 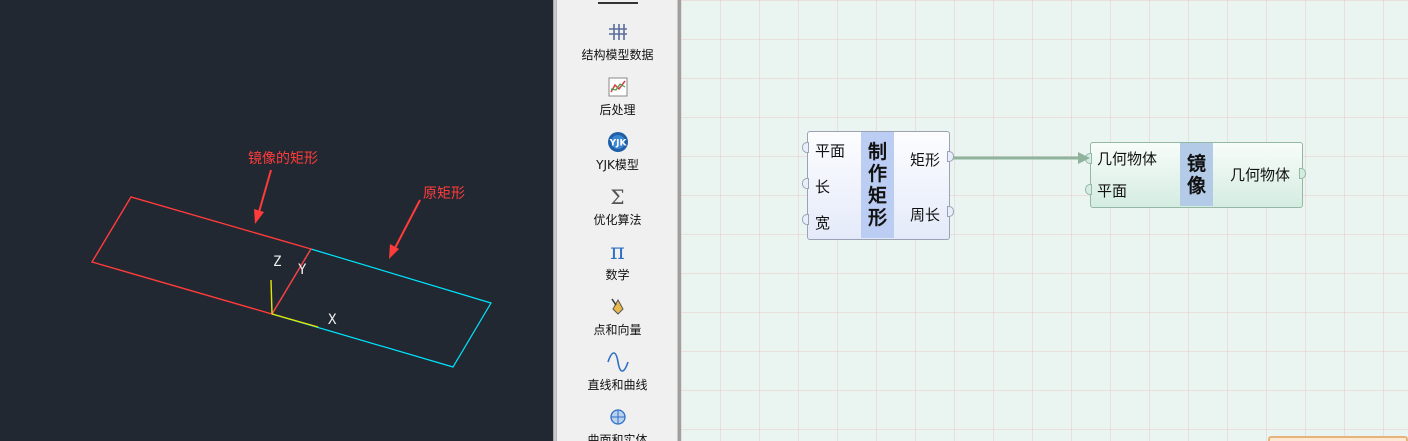 What do you see at coordinates (1127, 158) in the screenshot?
I see `input-port-geometry: 几何物体` at bounding box center [1127, 158].